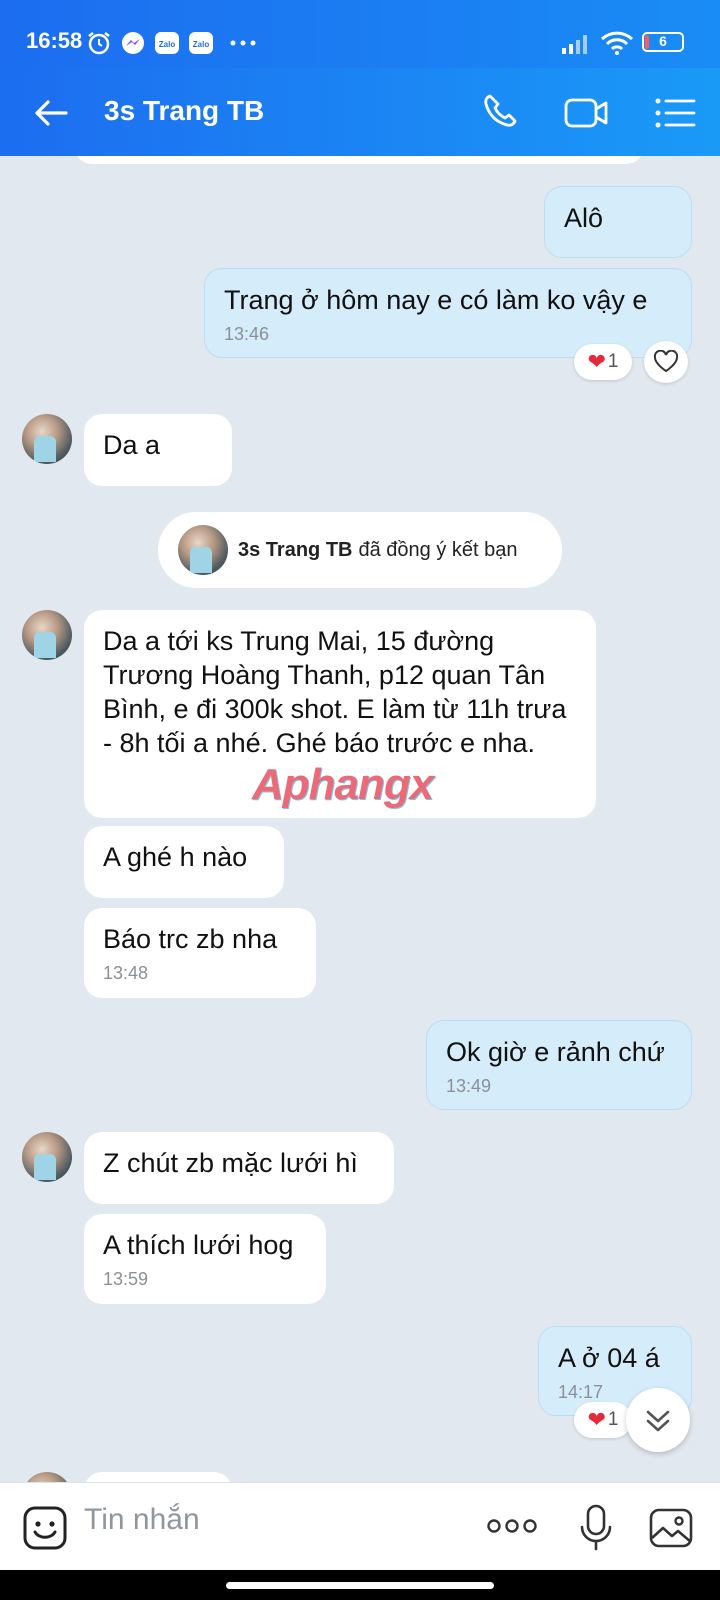 The width and height of the screenshot is (720, 1600). What do you see at coordinates (587, 113) in the screenshot?
I see `video-call-icon` at bounding box center [587, 113].